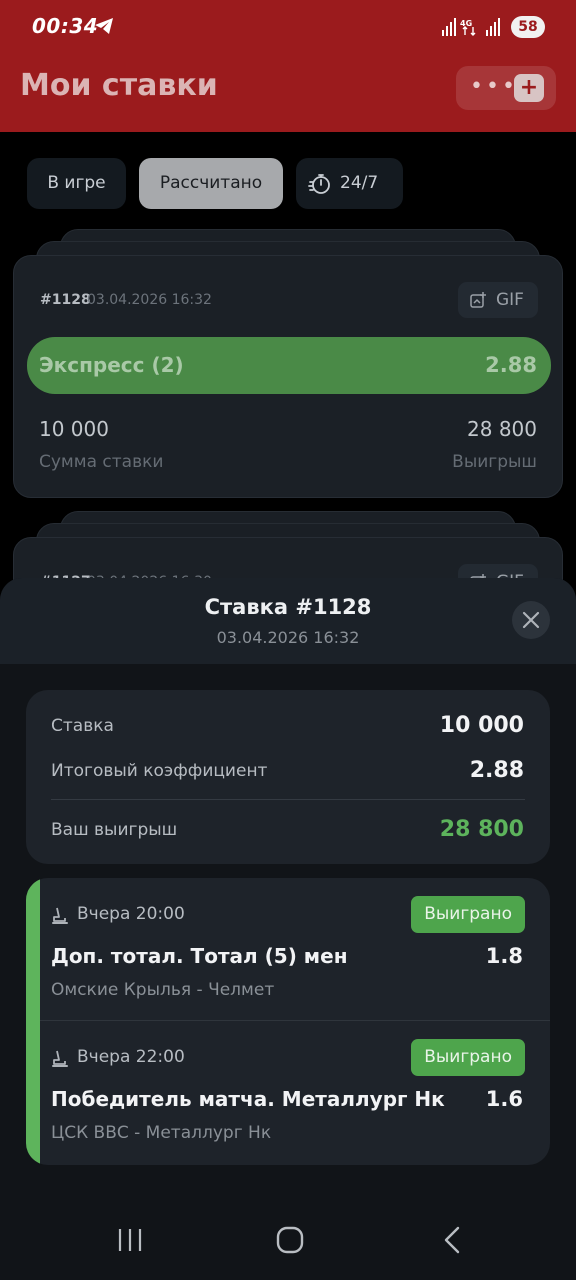  I want to click on filter-24-7-label: 24/7, so click(359, 183).